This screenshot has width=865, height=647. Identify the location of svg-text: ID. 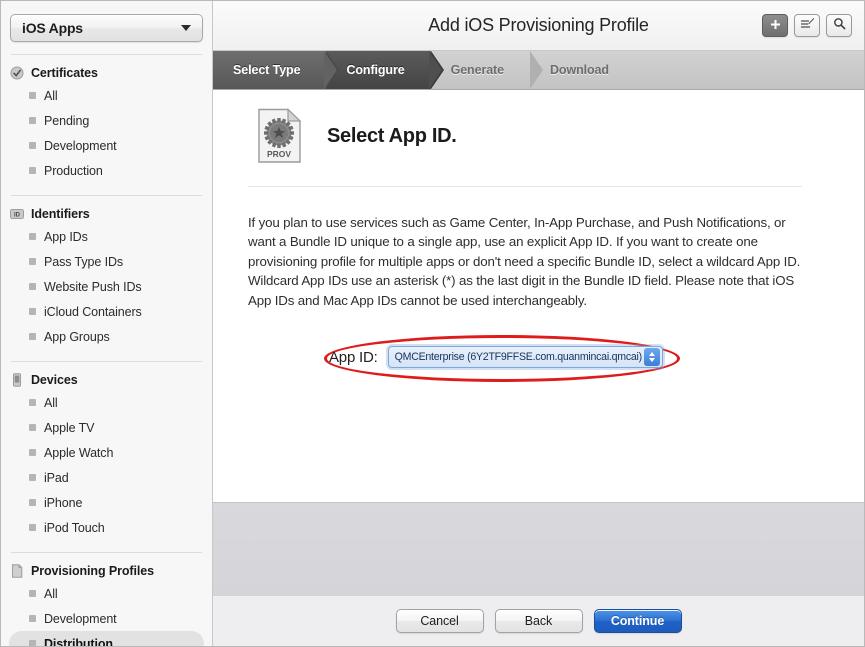
(17, 216).